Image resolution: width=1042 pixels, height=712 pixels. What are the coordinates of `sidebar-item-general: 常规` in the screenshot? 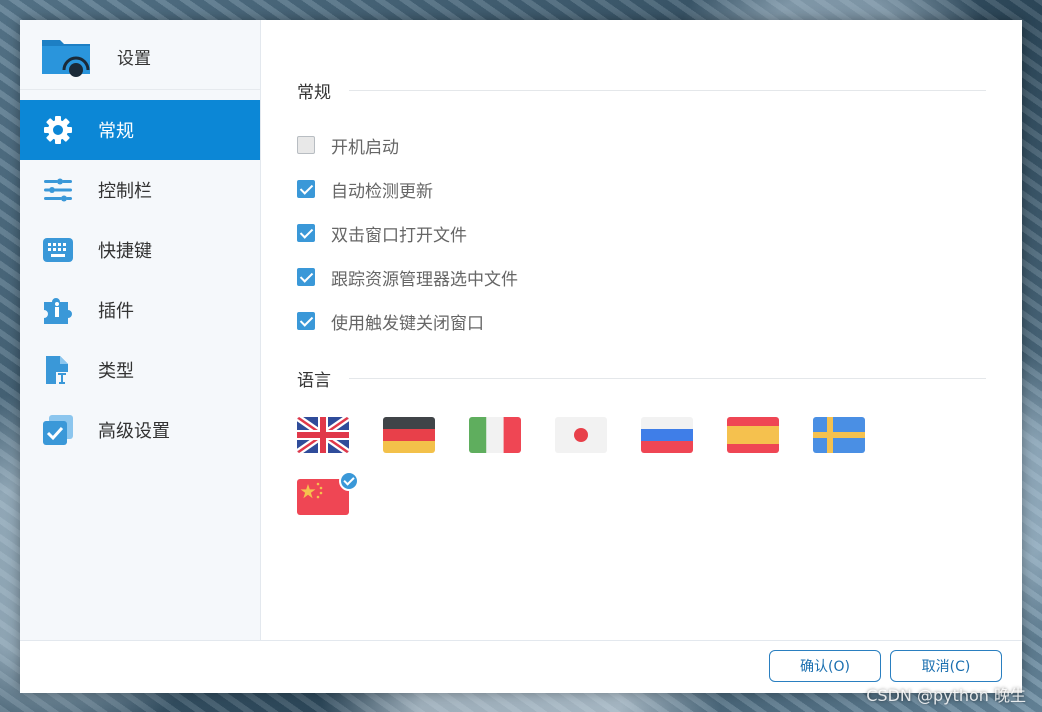 It's located at (140, 130).